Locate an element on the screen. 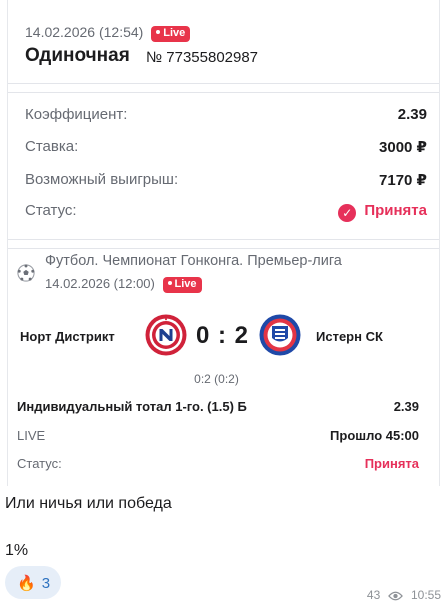 The height and width of the screenshot is (606, 447). status-label: Статус: is located at coordinates (51, 210).